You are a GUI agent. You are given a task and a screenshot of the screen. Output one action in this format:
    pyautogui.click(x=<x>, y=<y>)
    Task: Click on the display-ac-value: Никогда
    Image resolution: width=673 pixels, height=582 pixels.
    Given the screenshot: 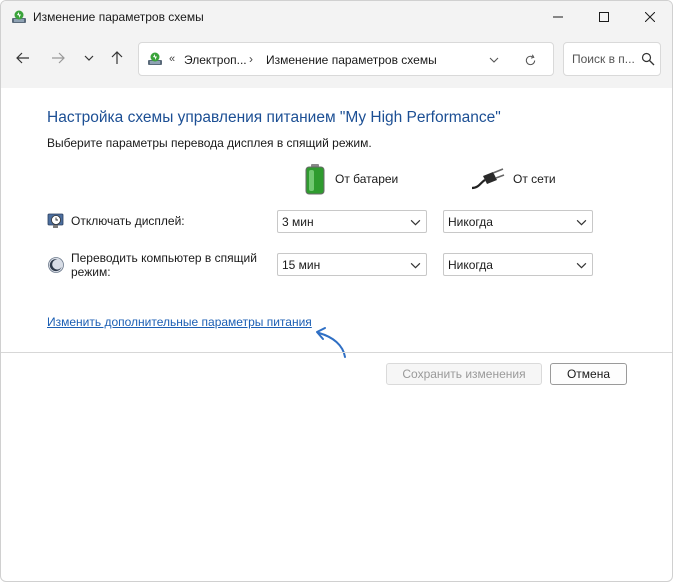 What is the action you would take?
    pyautogui.click(x=470, y=222)
    